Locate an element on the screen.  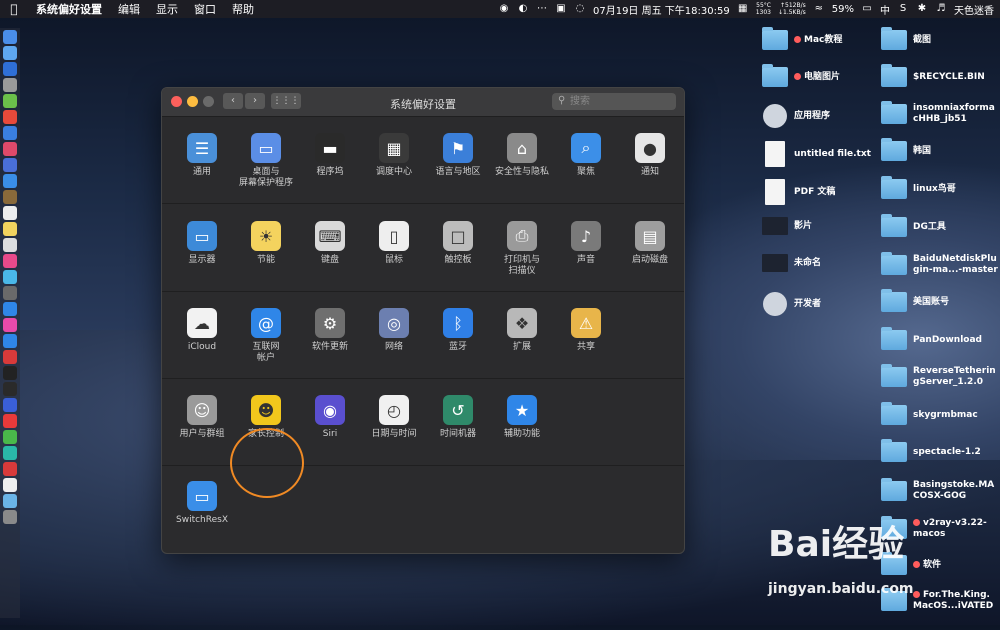
battery-icon: ▭ is located at coordinates (867, 9).